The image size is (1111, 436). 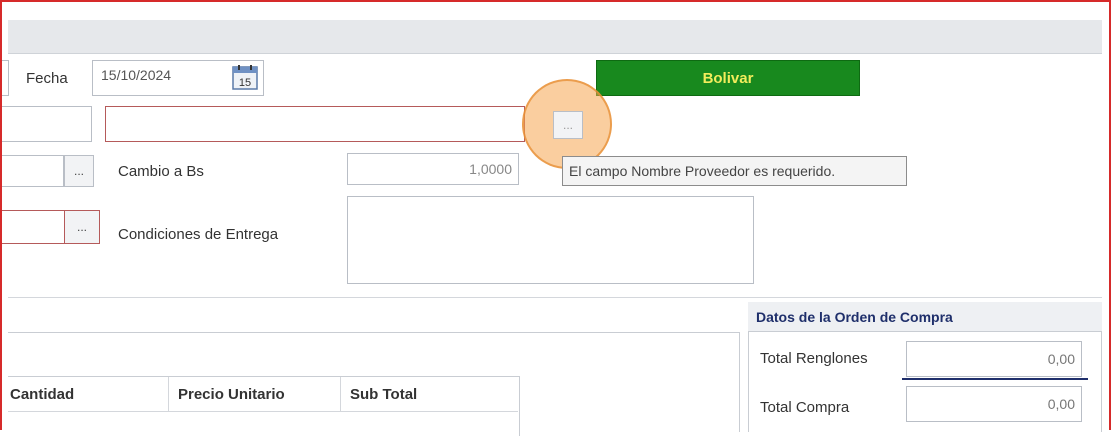 What do you see at coordinates (198, 234) in the screenshot?
I see `condiciones-label: Condiciones de Entrega` at bounding box center [198, 234].